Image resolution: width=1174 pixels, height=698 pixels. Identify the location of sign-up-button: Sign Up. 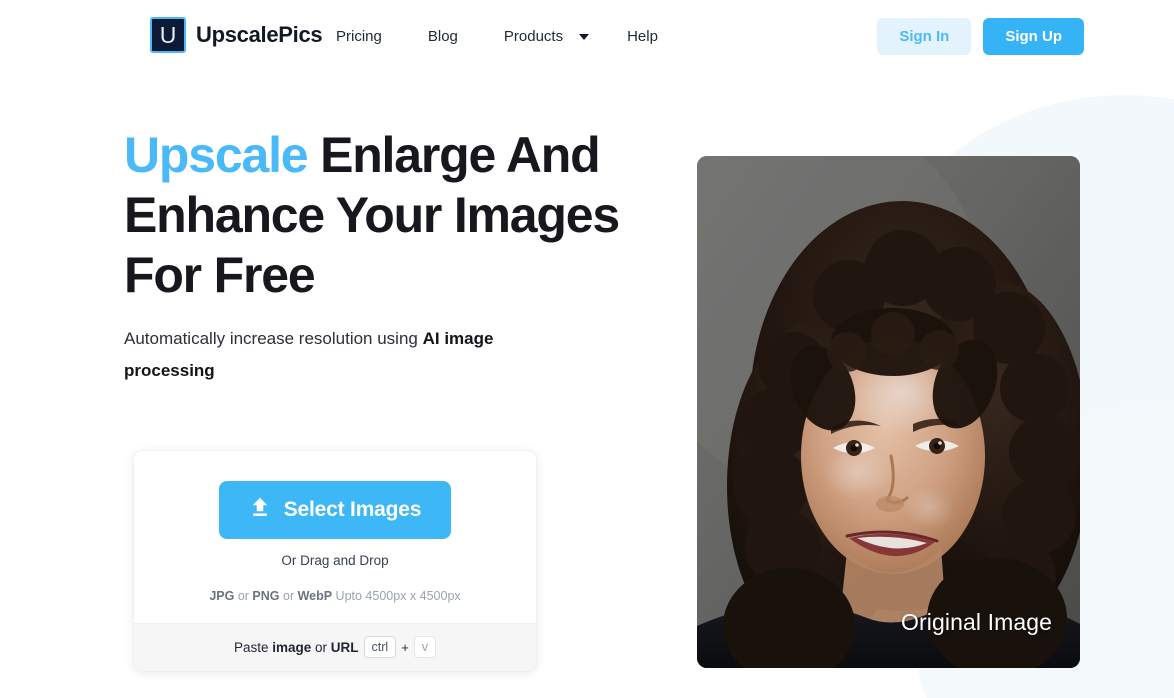
(1033, 36).